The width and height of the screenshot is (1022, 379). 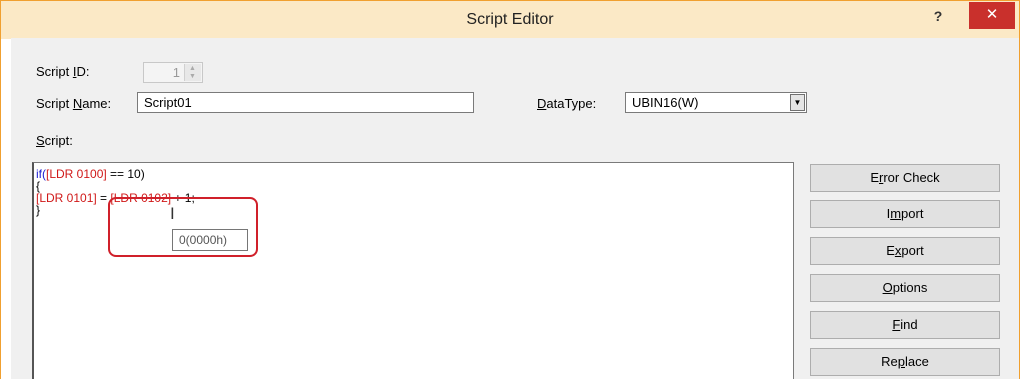 I want to click on find-button: Find, so click(x=905, y=325).